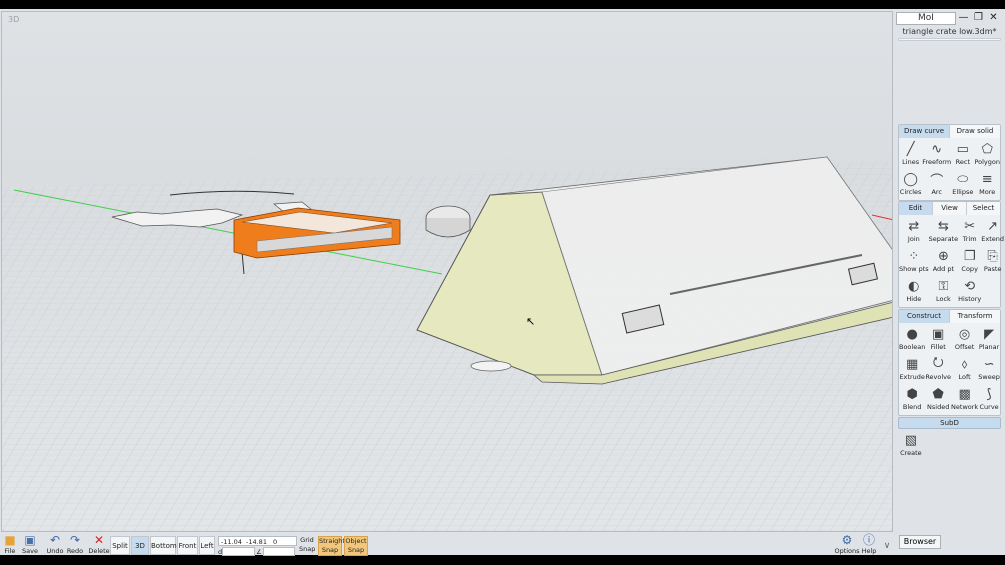  What do you see at coordinates (920, 542) in the screenshot?
I see `browser-button: Browser` at bounding box center [920, 542].